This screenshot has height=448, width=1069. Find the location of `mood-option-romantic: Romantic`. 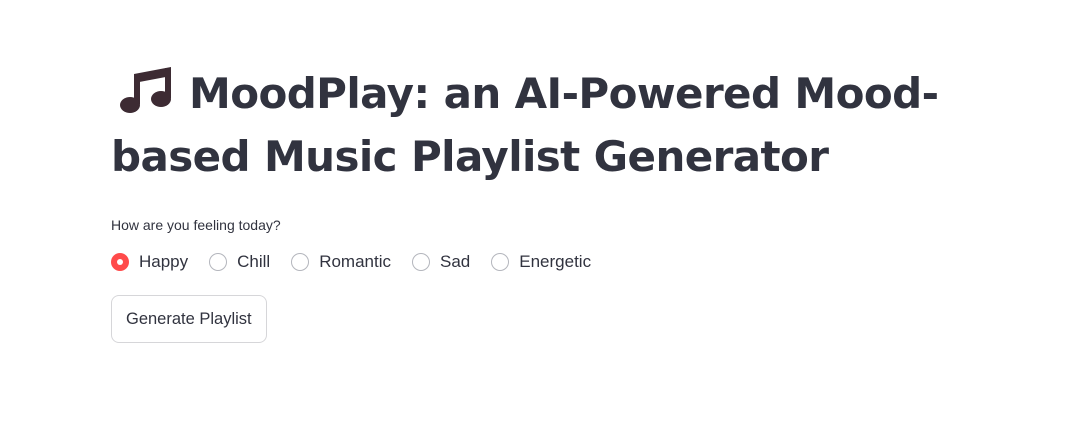

mood-option-romantic: Romantic is located at coordinates (341, 262).